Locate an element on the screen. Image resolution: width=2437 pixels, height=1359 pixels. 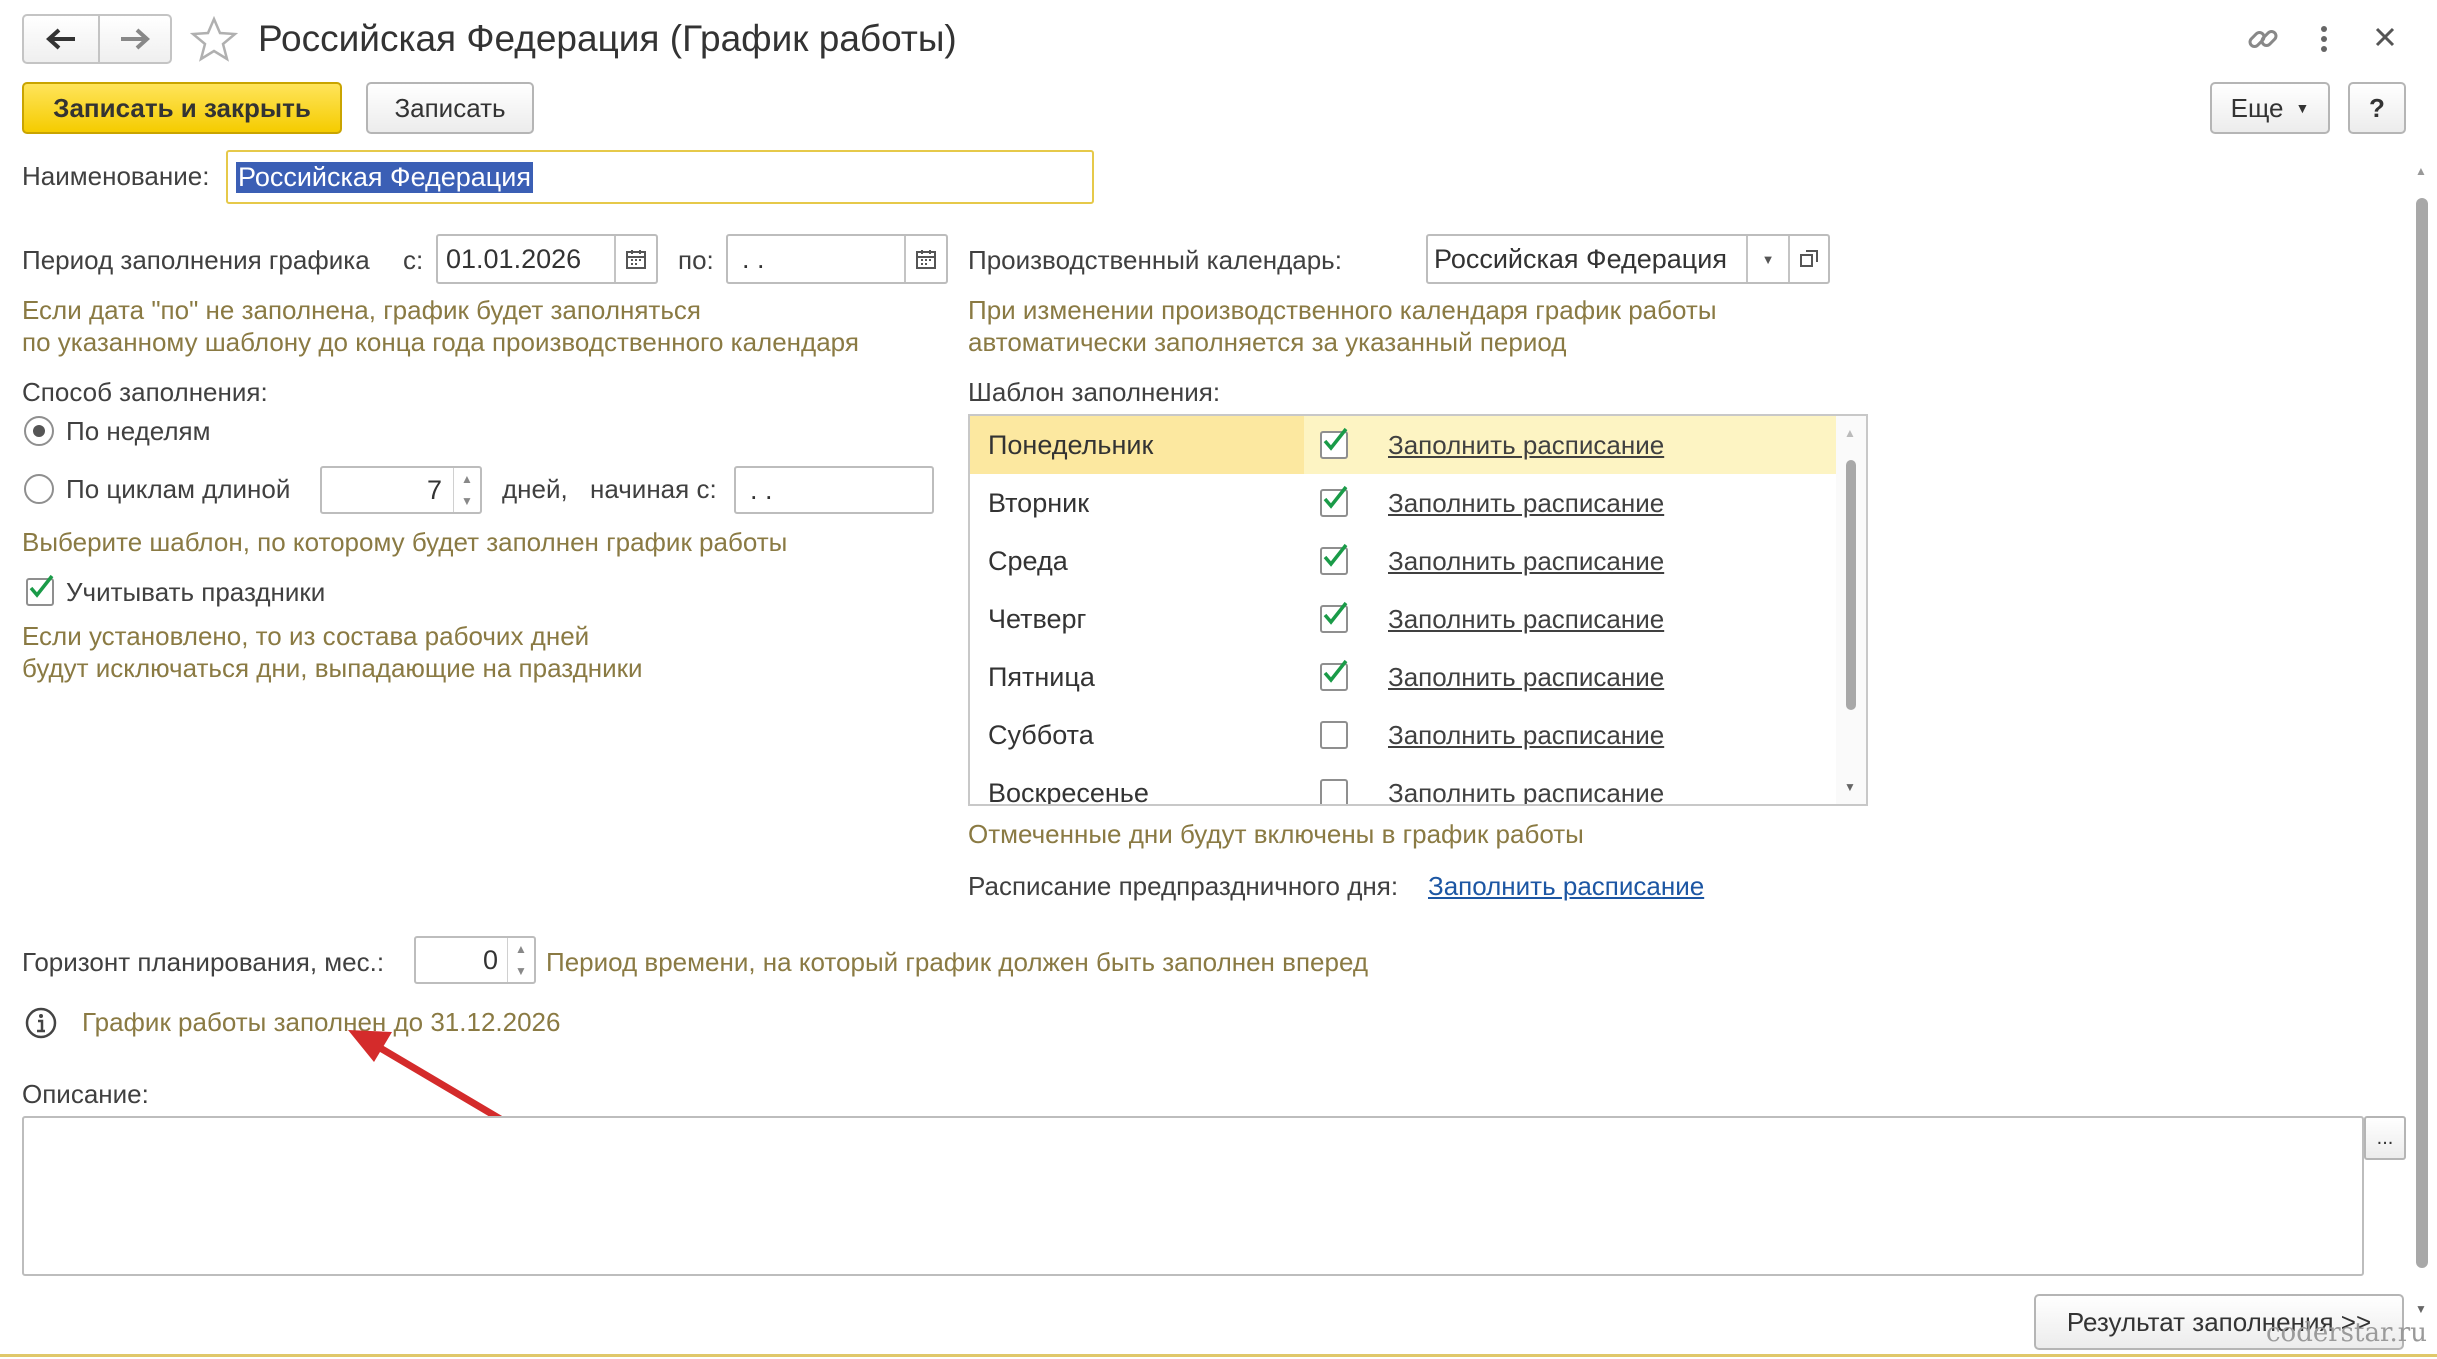
nav-group is located at coordinates (97, 39).